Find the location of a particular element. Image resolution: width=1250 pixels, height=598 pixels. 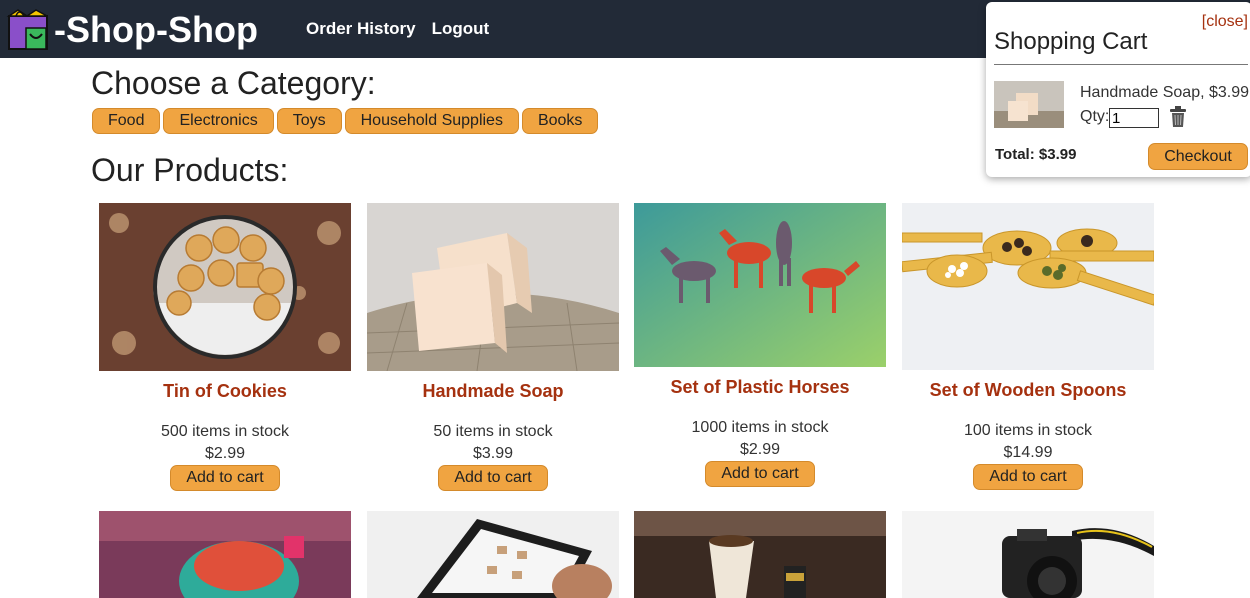

cart-qty-label: Qty: is located at coordinates (1095, 116).